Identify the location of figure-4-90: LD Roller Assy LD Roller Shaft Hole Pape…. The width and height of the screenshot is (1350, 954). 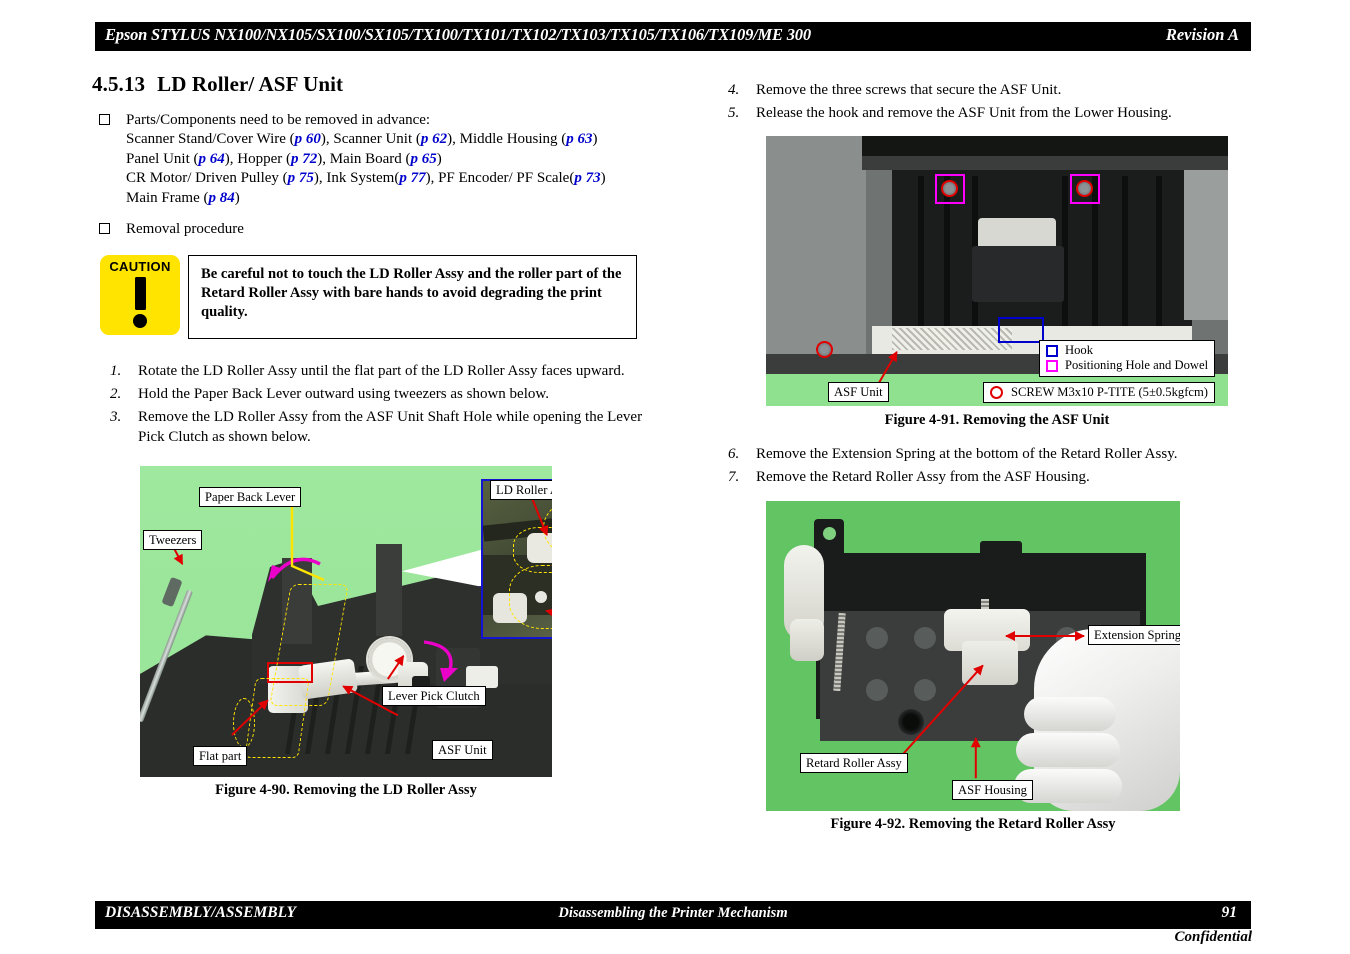
(346, 621).